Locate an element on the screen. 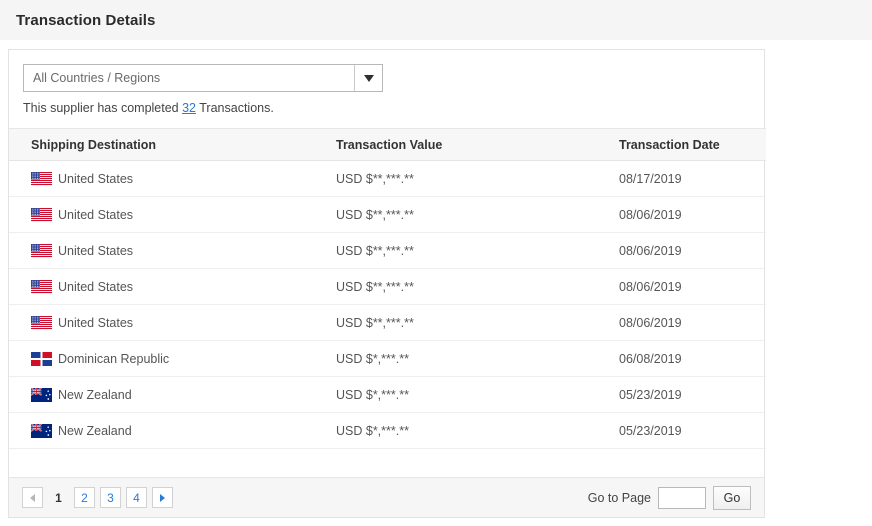 Image resolution: width=872 pixels, height=526 pixels. goto-page-label: Go to Page is located at coordinates (619, 497).